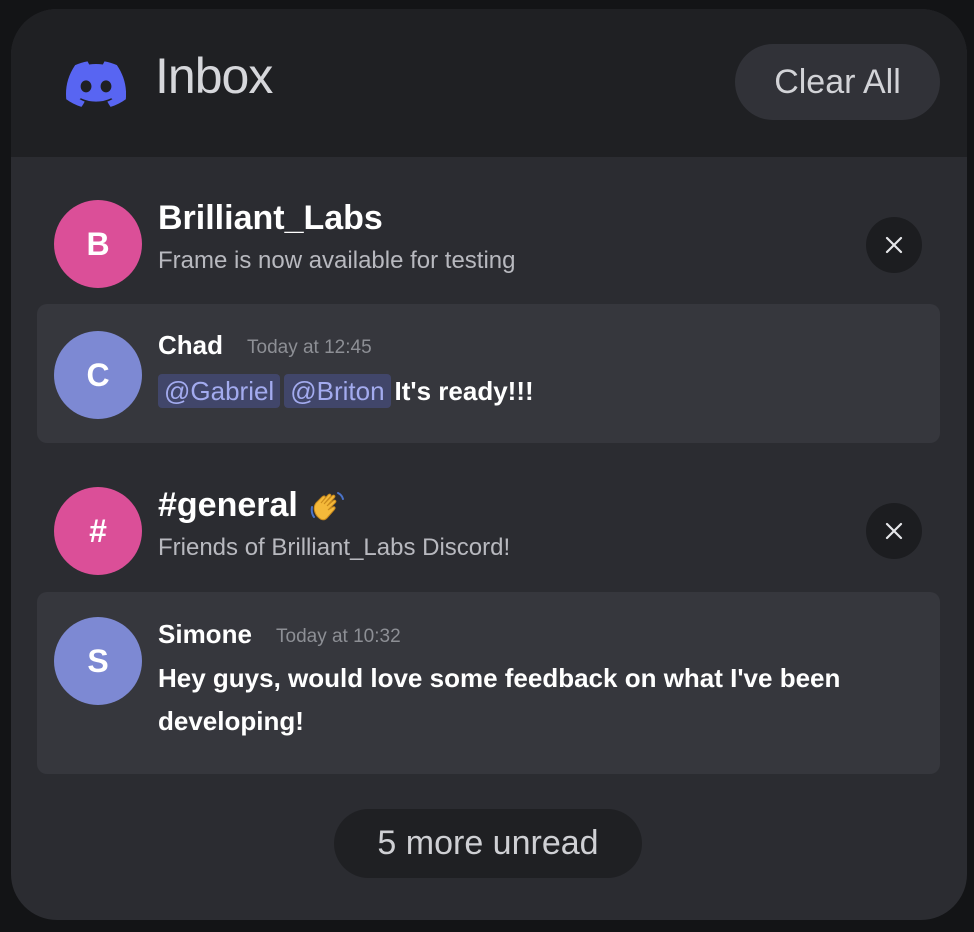 Image resolution: width=974 pixels, height=932 pixels. What do you see at coordinates (488, 843) in the screenshot?
I see `more-unread-button: 5 more unread` at bounding box center [488, 843].